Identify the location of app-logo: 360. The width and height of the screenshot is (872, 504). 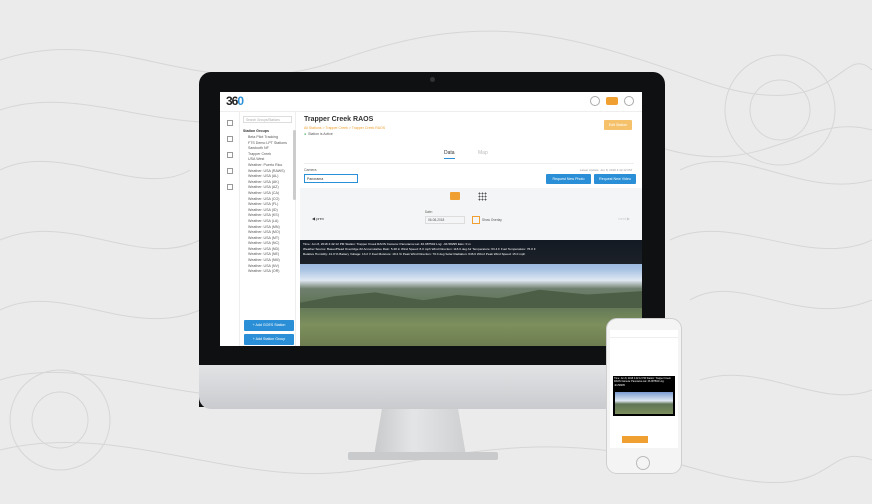
(235, 101).